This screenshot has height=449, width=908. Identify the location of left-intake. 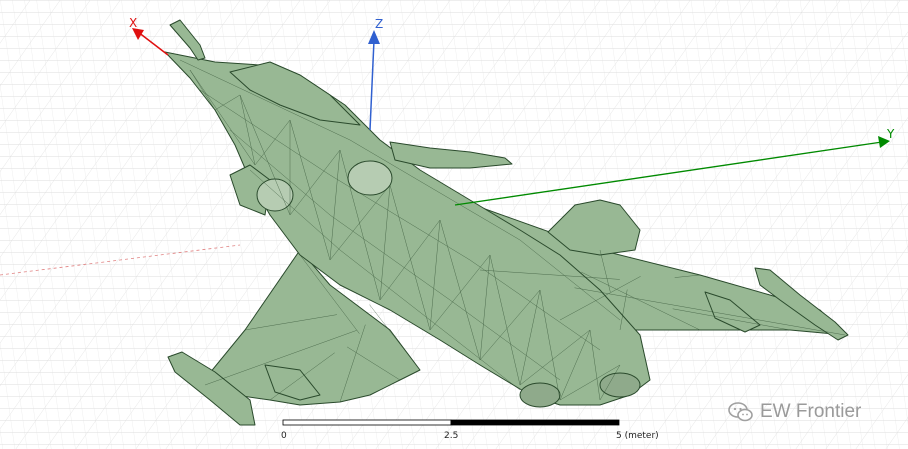
(275, 195).